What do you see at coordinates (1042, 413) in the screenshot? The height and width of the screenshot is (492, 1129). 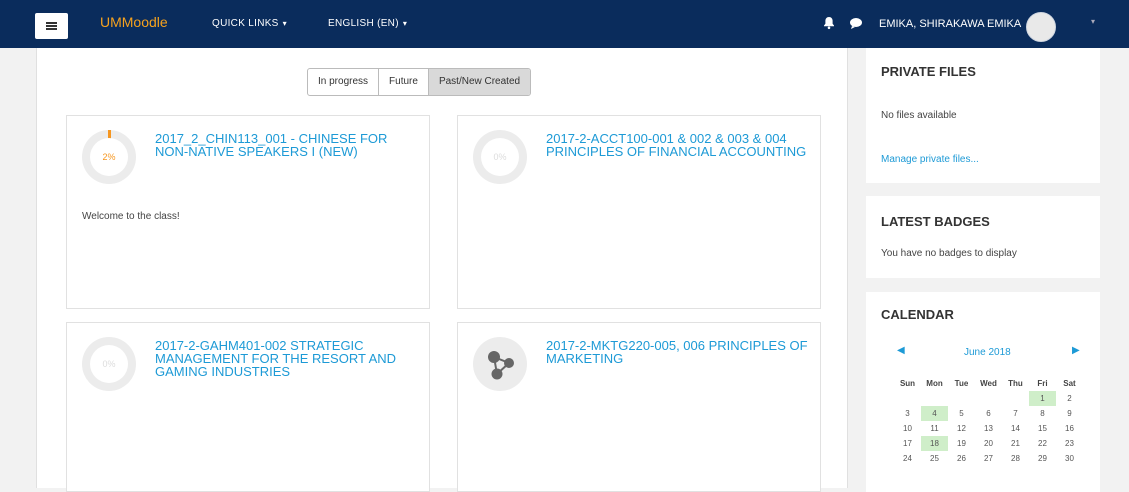 I see `calendar-day: 8` at bounding box center [1042, 413].